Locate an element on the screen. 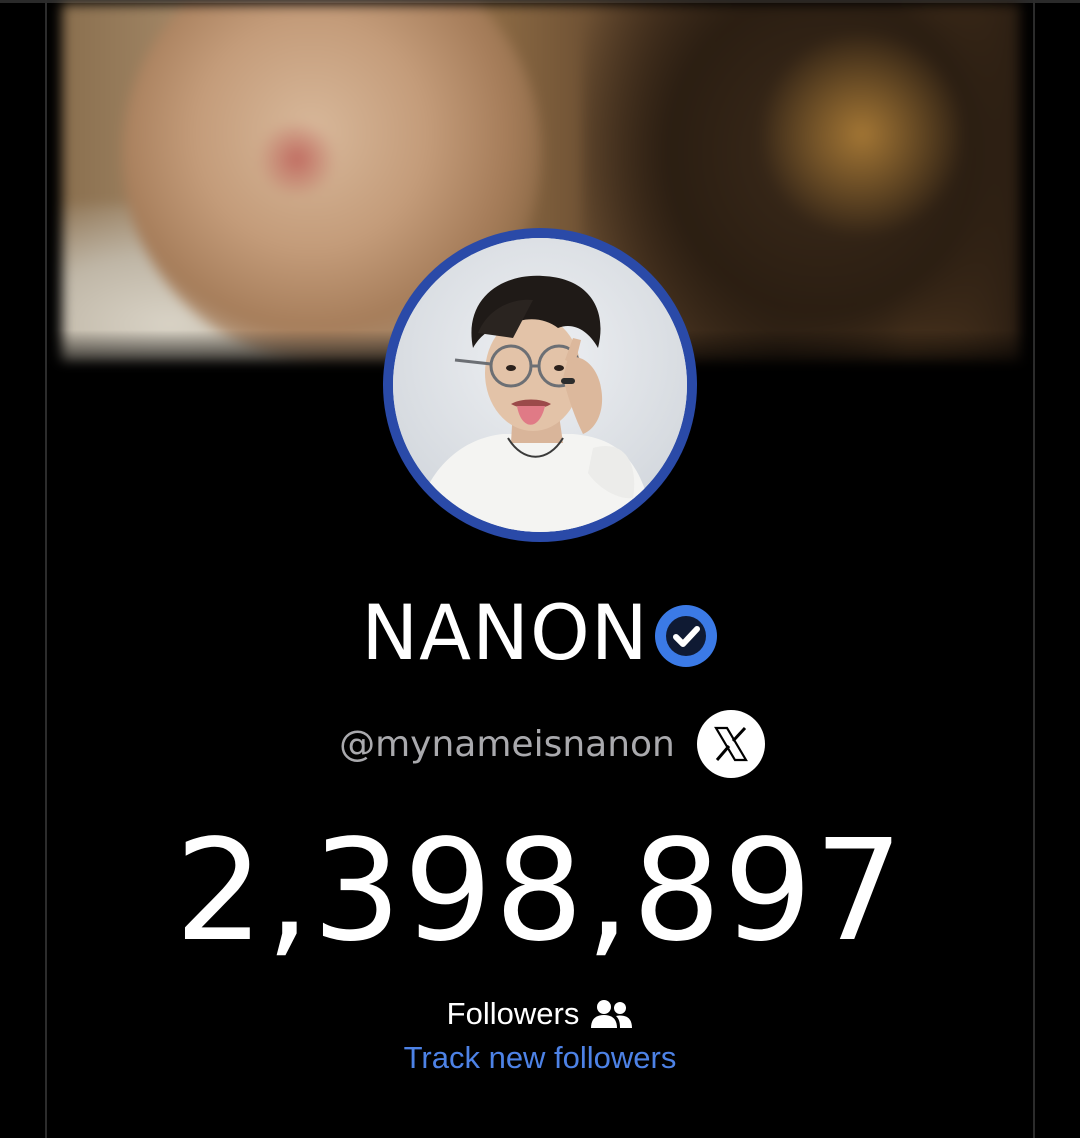 The height and width of the screenshot is (1138, 1080). avatar is located at coordinates (540, 385).